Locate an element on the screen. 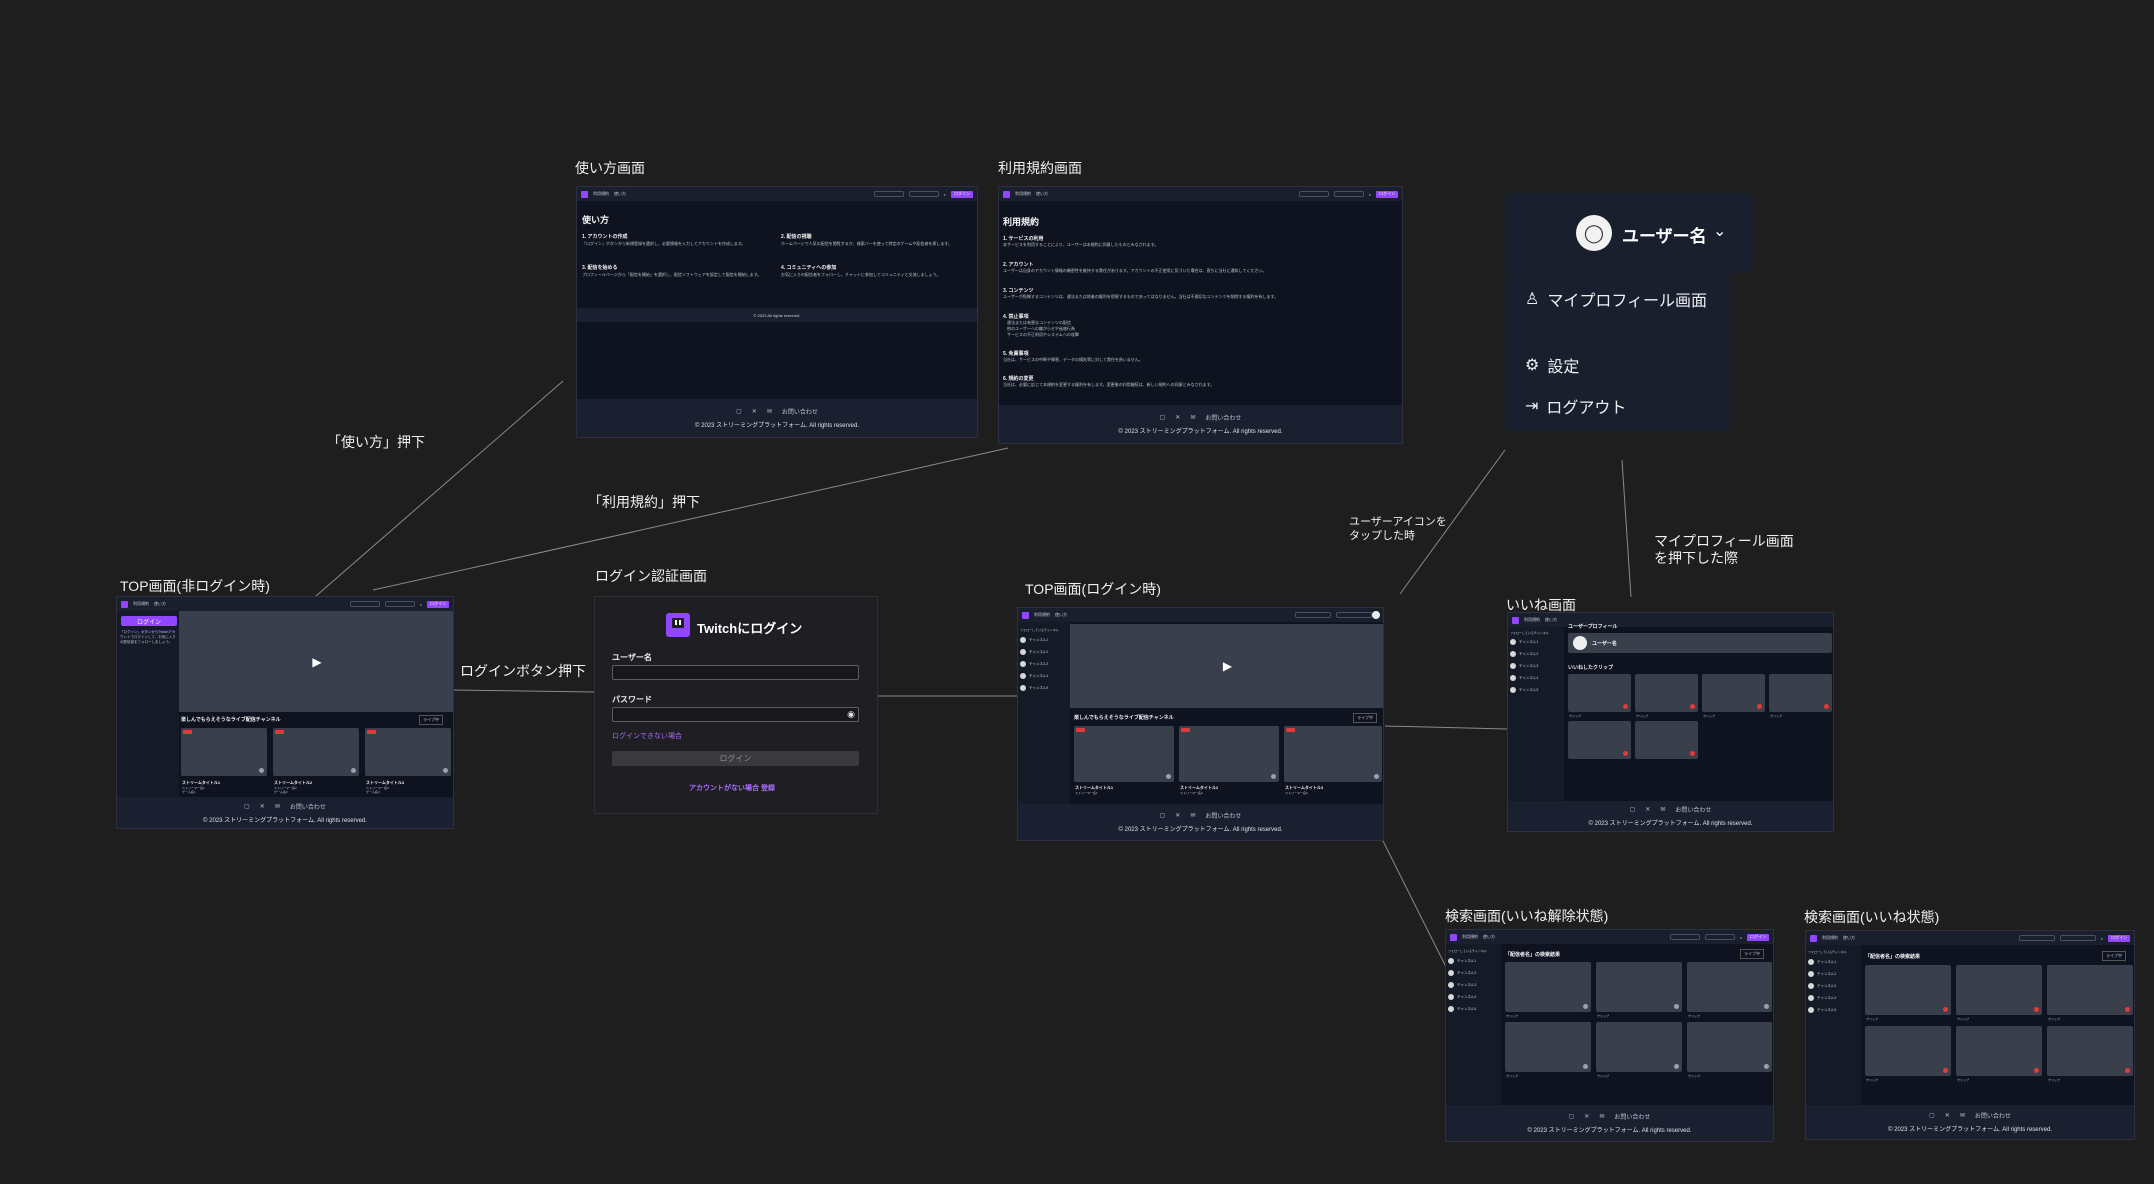 The width and height of the screenshot is (2154, 1184). user-avatar-icon: ◯ is located at coordinates (1594, 233).